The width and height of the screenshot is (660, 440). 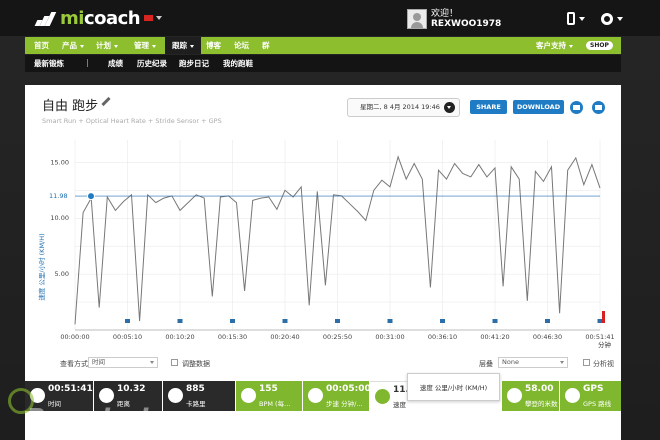 What do you see at coordinates (539, 389) in the screenshot?
I see `stat-elevation-value: 58.00` at bounding box center [539, 389].